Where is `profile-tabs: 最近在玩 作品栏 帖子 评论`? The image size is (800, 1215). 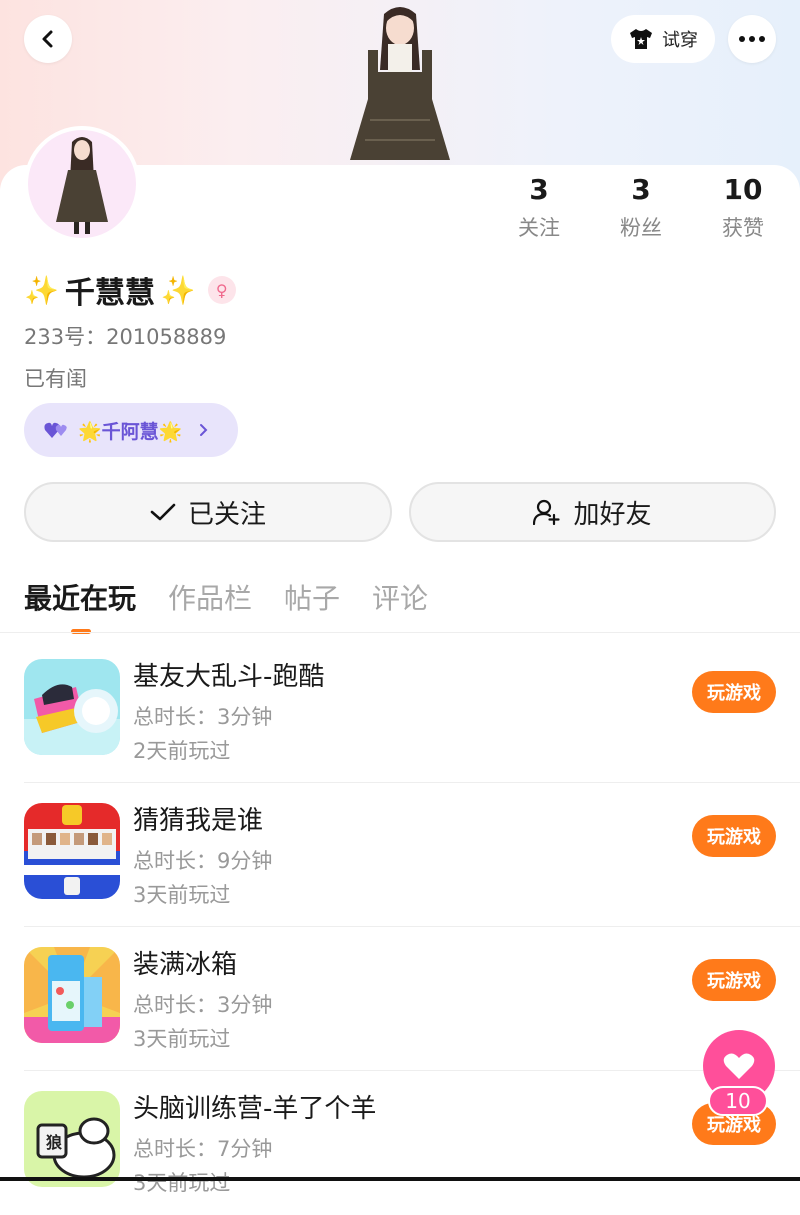
profile-tabs: 最近在玩 作品栏 帖子 评论 is located at coordinates (226, 605).